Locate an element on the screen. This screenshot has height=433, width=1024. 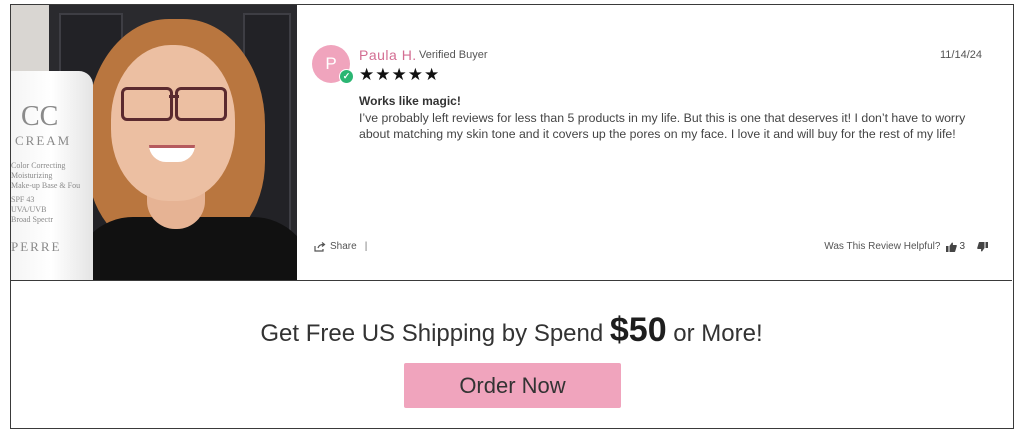
review-date: 11/14/24 is located at coordinates (960, 55).